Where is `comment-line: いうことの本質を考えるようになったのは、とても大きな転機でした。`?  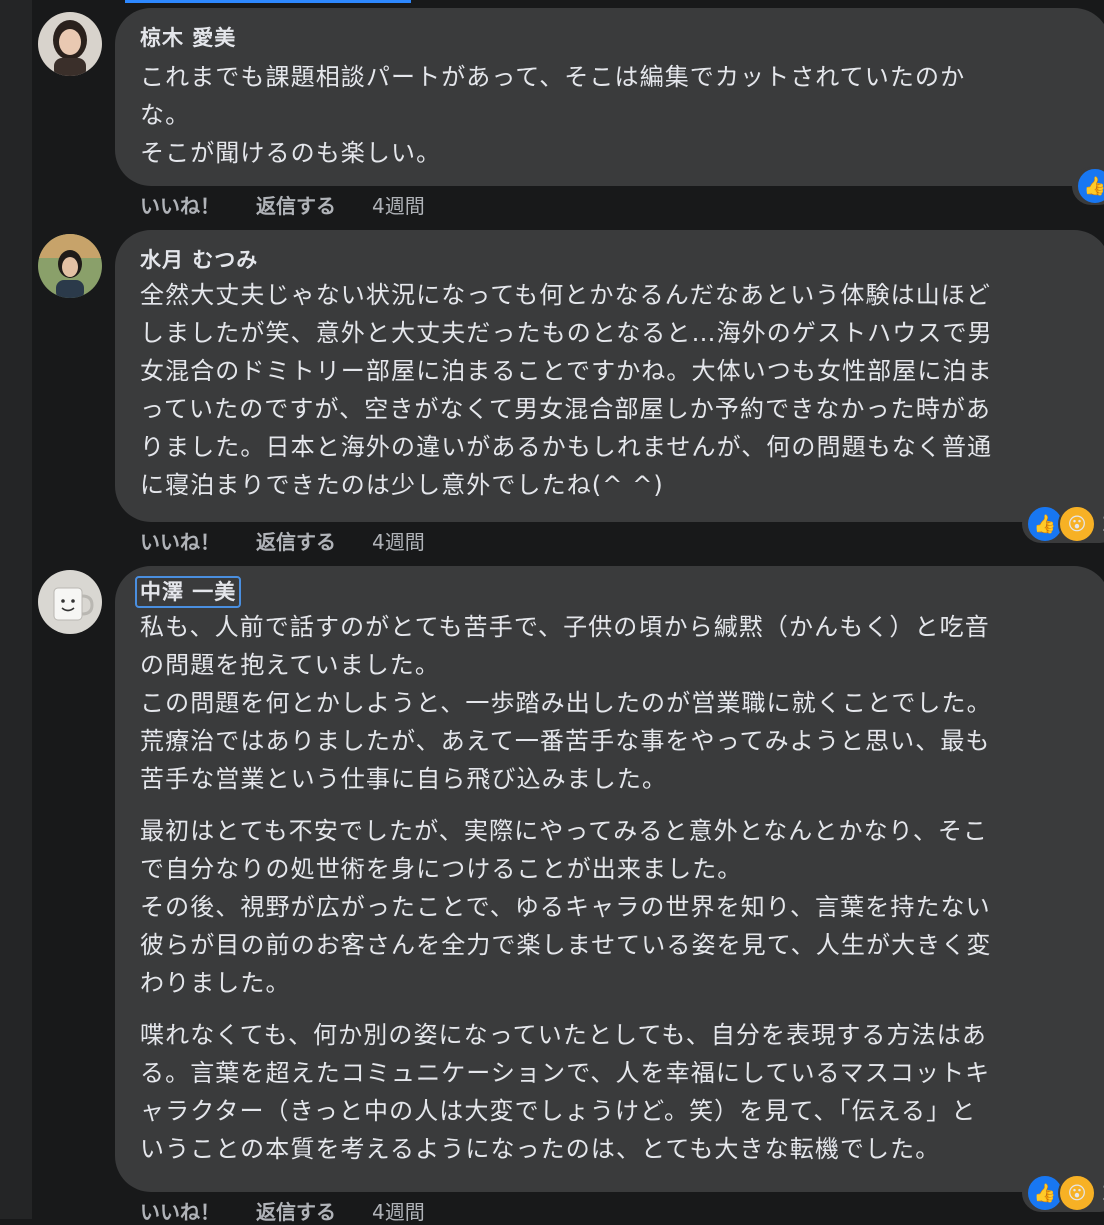
comment-line: いうことの本質を考えるようになったのは、とても大きな転機でした。 is located at coordinates (540, 1149).